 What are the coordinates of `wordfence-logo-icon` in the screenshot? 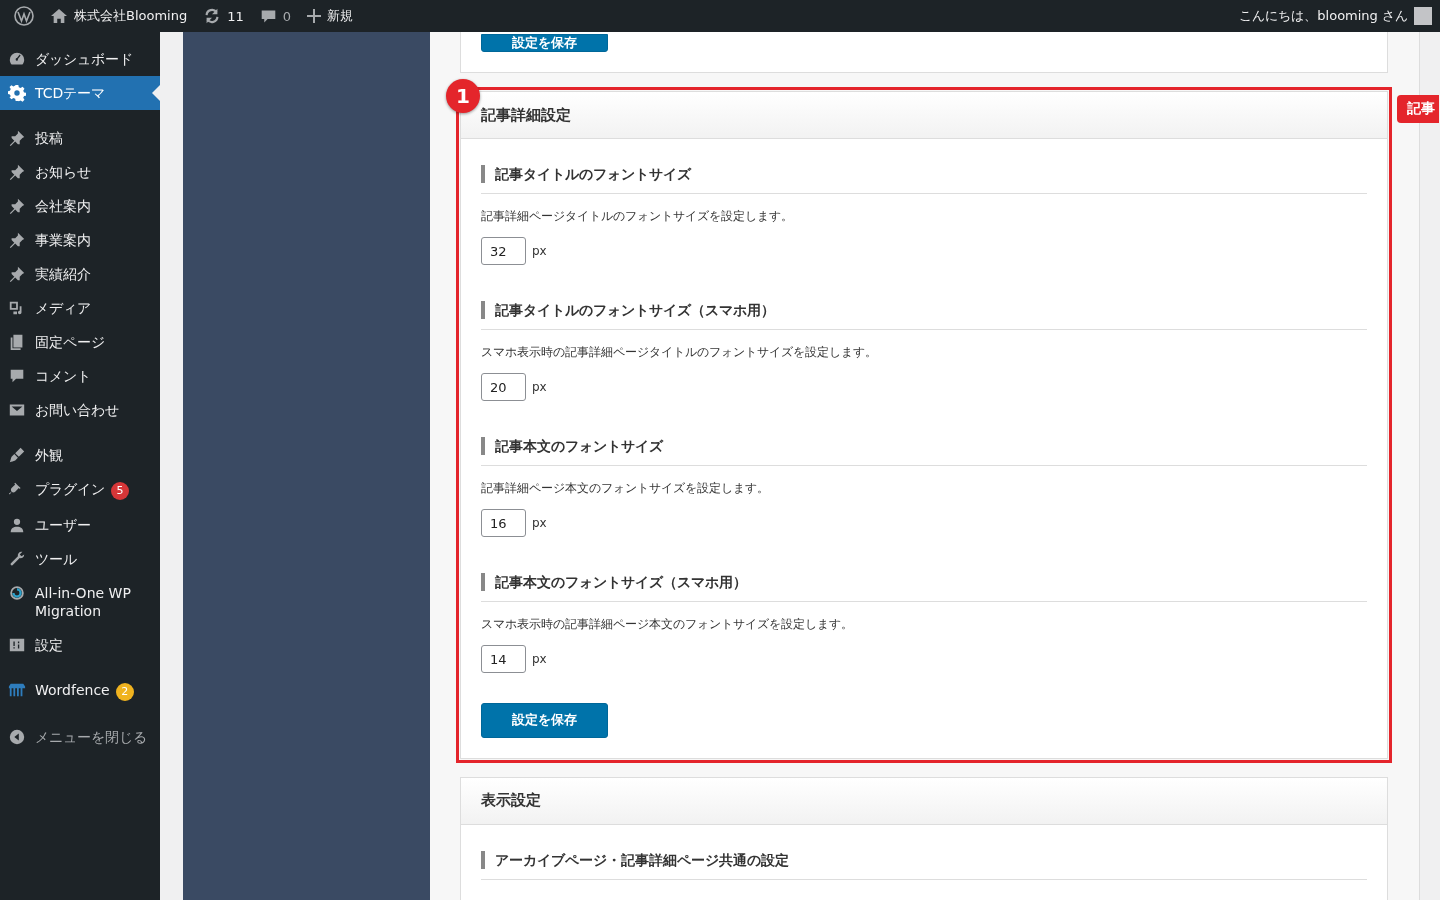 It's located at (17, 690).